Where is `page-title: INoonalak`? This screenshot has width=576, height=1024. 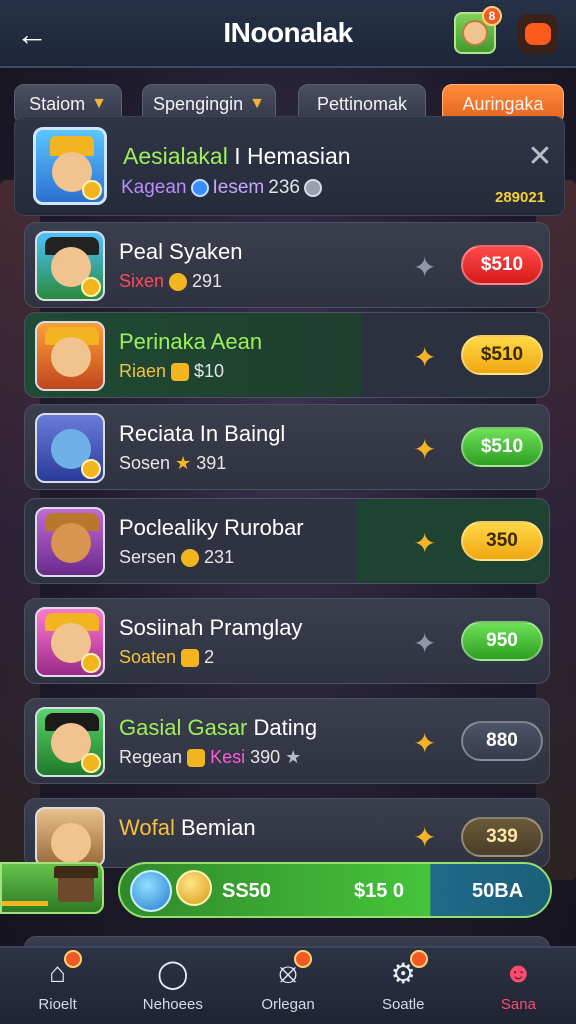
page-title: INoonalak is located at coordinates (288, 32).